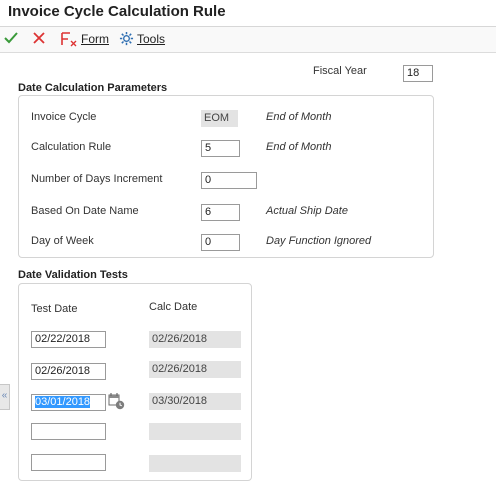 This screenshot has width=496, height=495. What do you see at coordinates (418, 73) in the screenshot?
I see `fiscal-year-field: 18` at bounding box center [418, 73].